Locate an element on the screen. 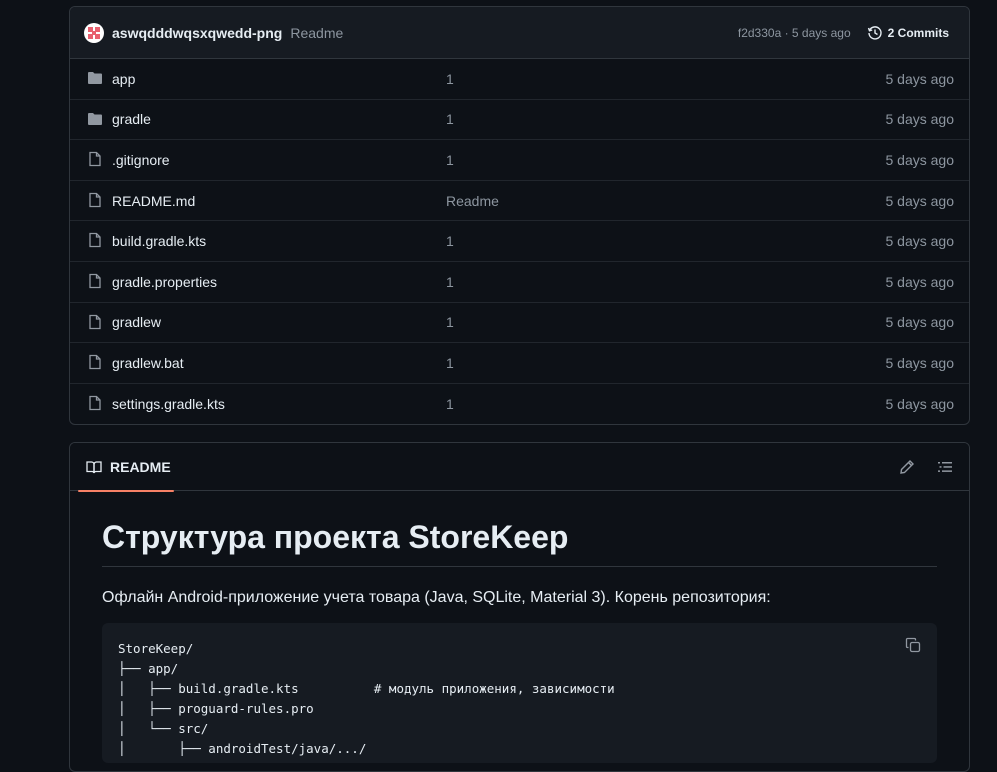 Image resolution: width=997 pixels, height=772 pixels. file-row: settings.gradle.kts 1 5 days ago is located at coordinates (519, 404).